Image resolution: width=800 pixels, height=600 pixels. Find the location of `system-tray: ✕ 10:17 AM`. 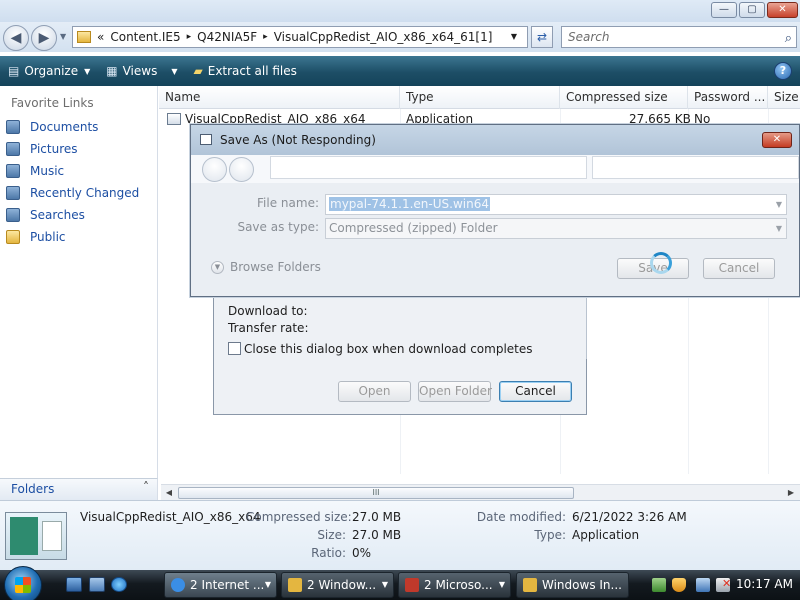

system-tray: ✕ 10:17 AM is located at coordinates (722, 585).